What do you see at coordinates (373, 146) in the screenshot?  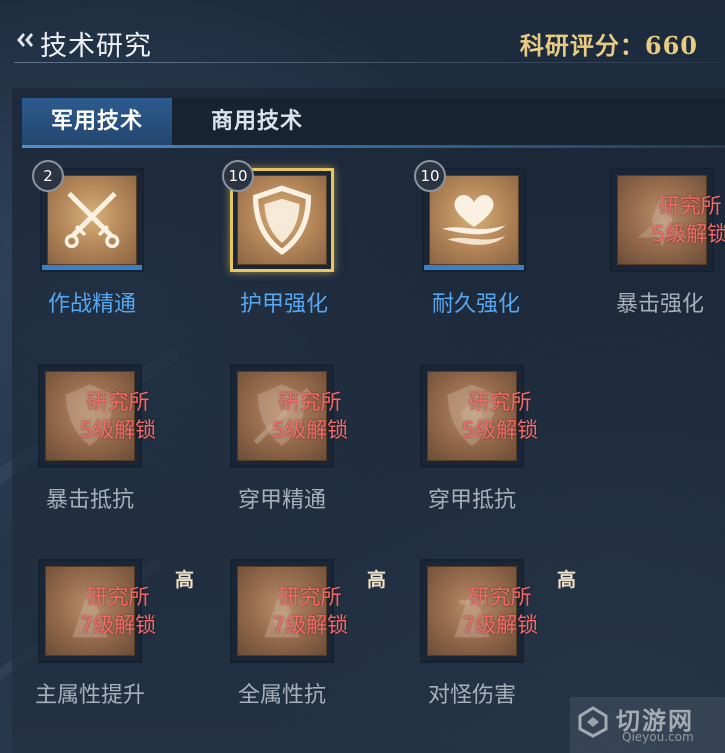 I see `tab-underline` at bounding box center [373, 146].